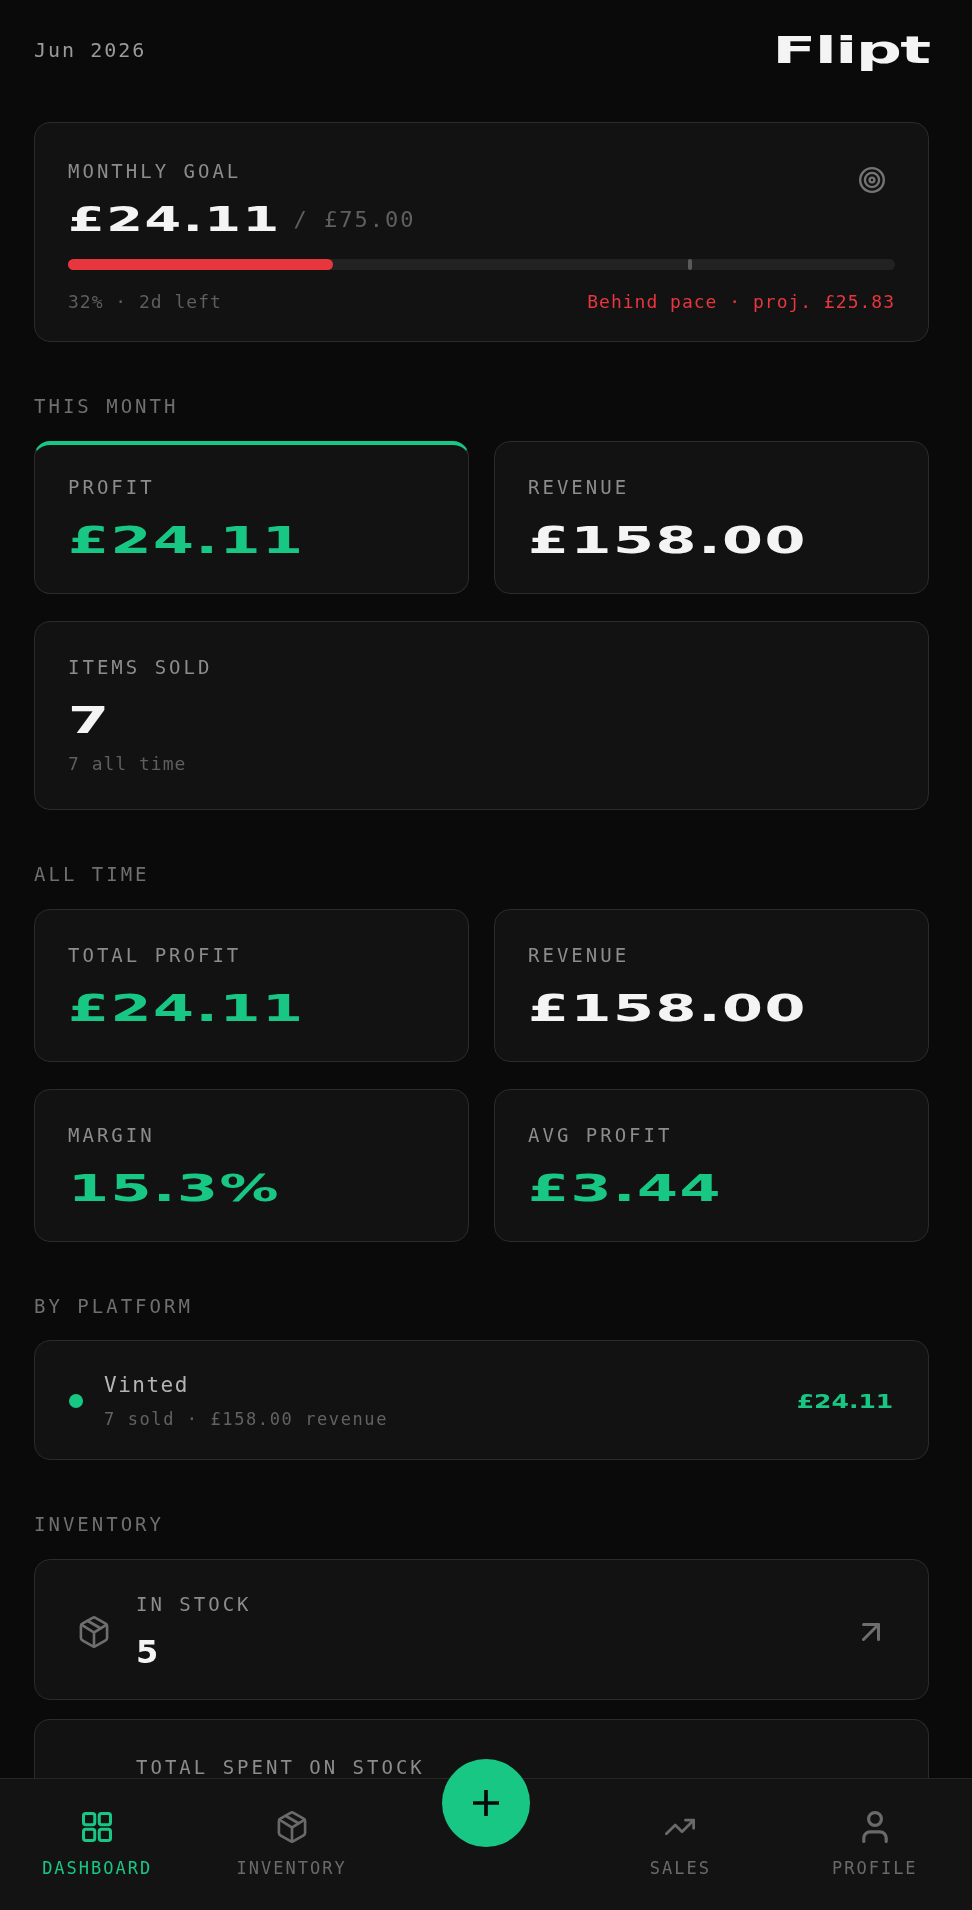 This screenshot has height=1910, width=972. What do you see at coordinates (89, 720) in the screenshot?
I see `stat-value: 7` at bounding box center [89, 720].